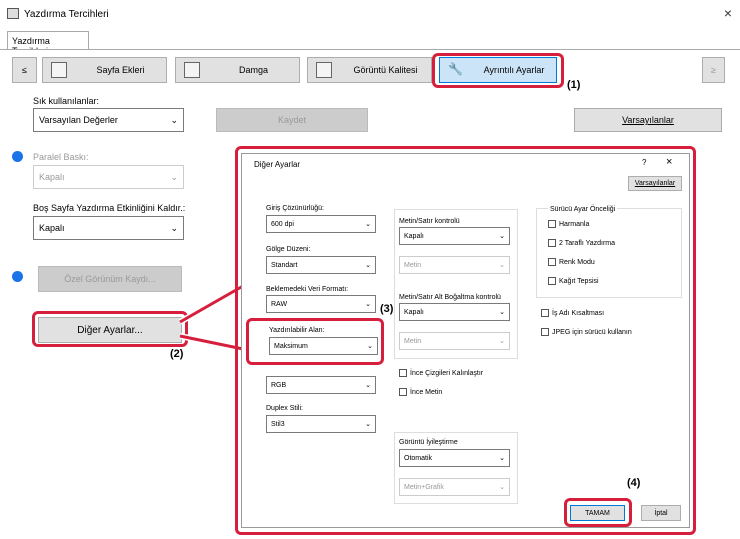 This screenshot has height=539, width=740. I want to click on shade-select: Standart ⌄, so click(321, 265).